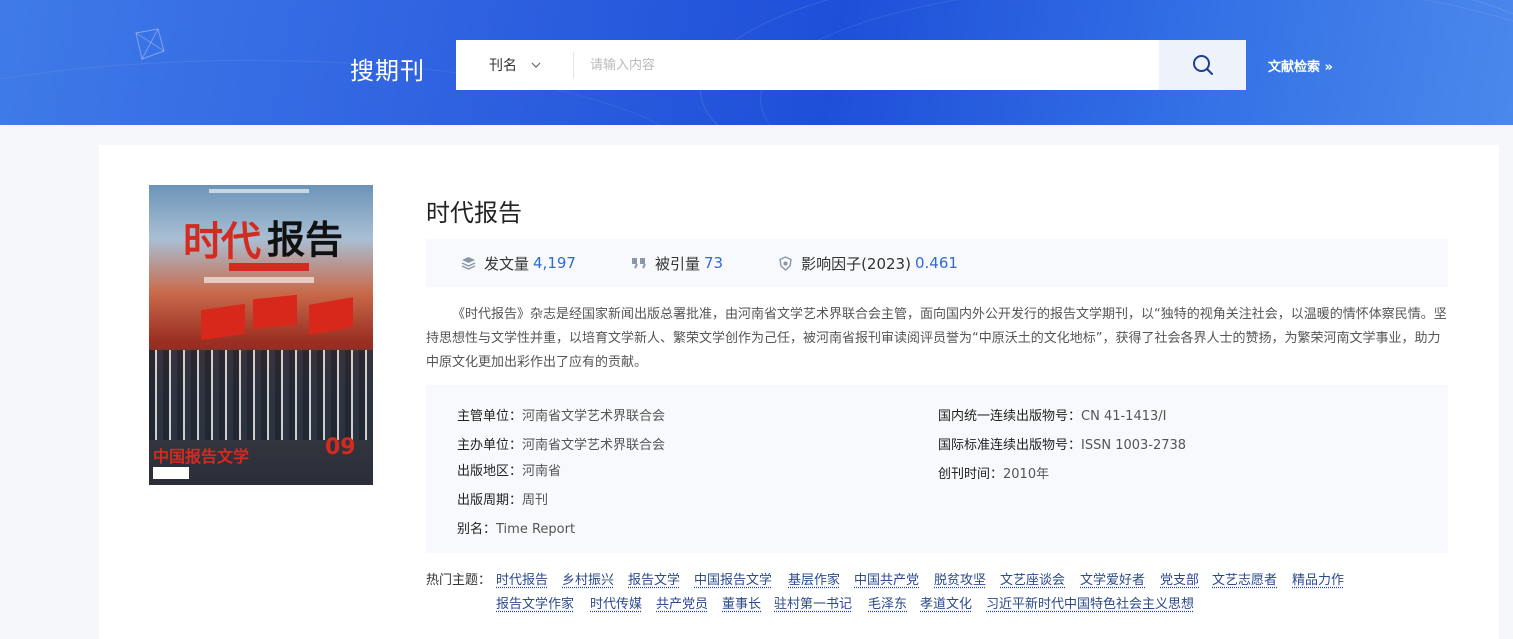  What do you see at coordinates (148, 45) in the screenshot?
I see `polyhedron-icon` at bounding box center [148, 45].